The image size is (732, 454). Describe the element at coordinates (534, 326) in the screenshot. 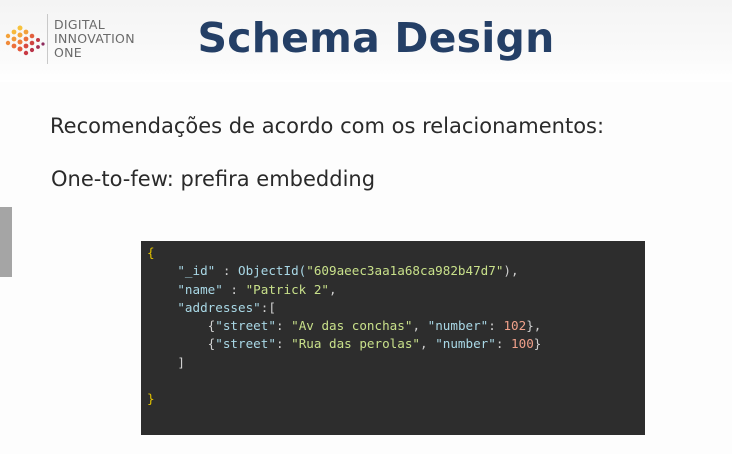

I see `code-addr1-end: },` at that location.